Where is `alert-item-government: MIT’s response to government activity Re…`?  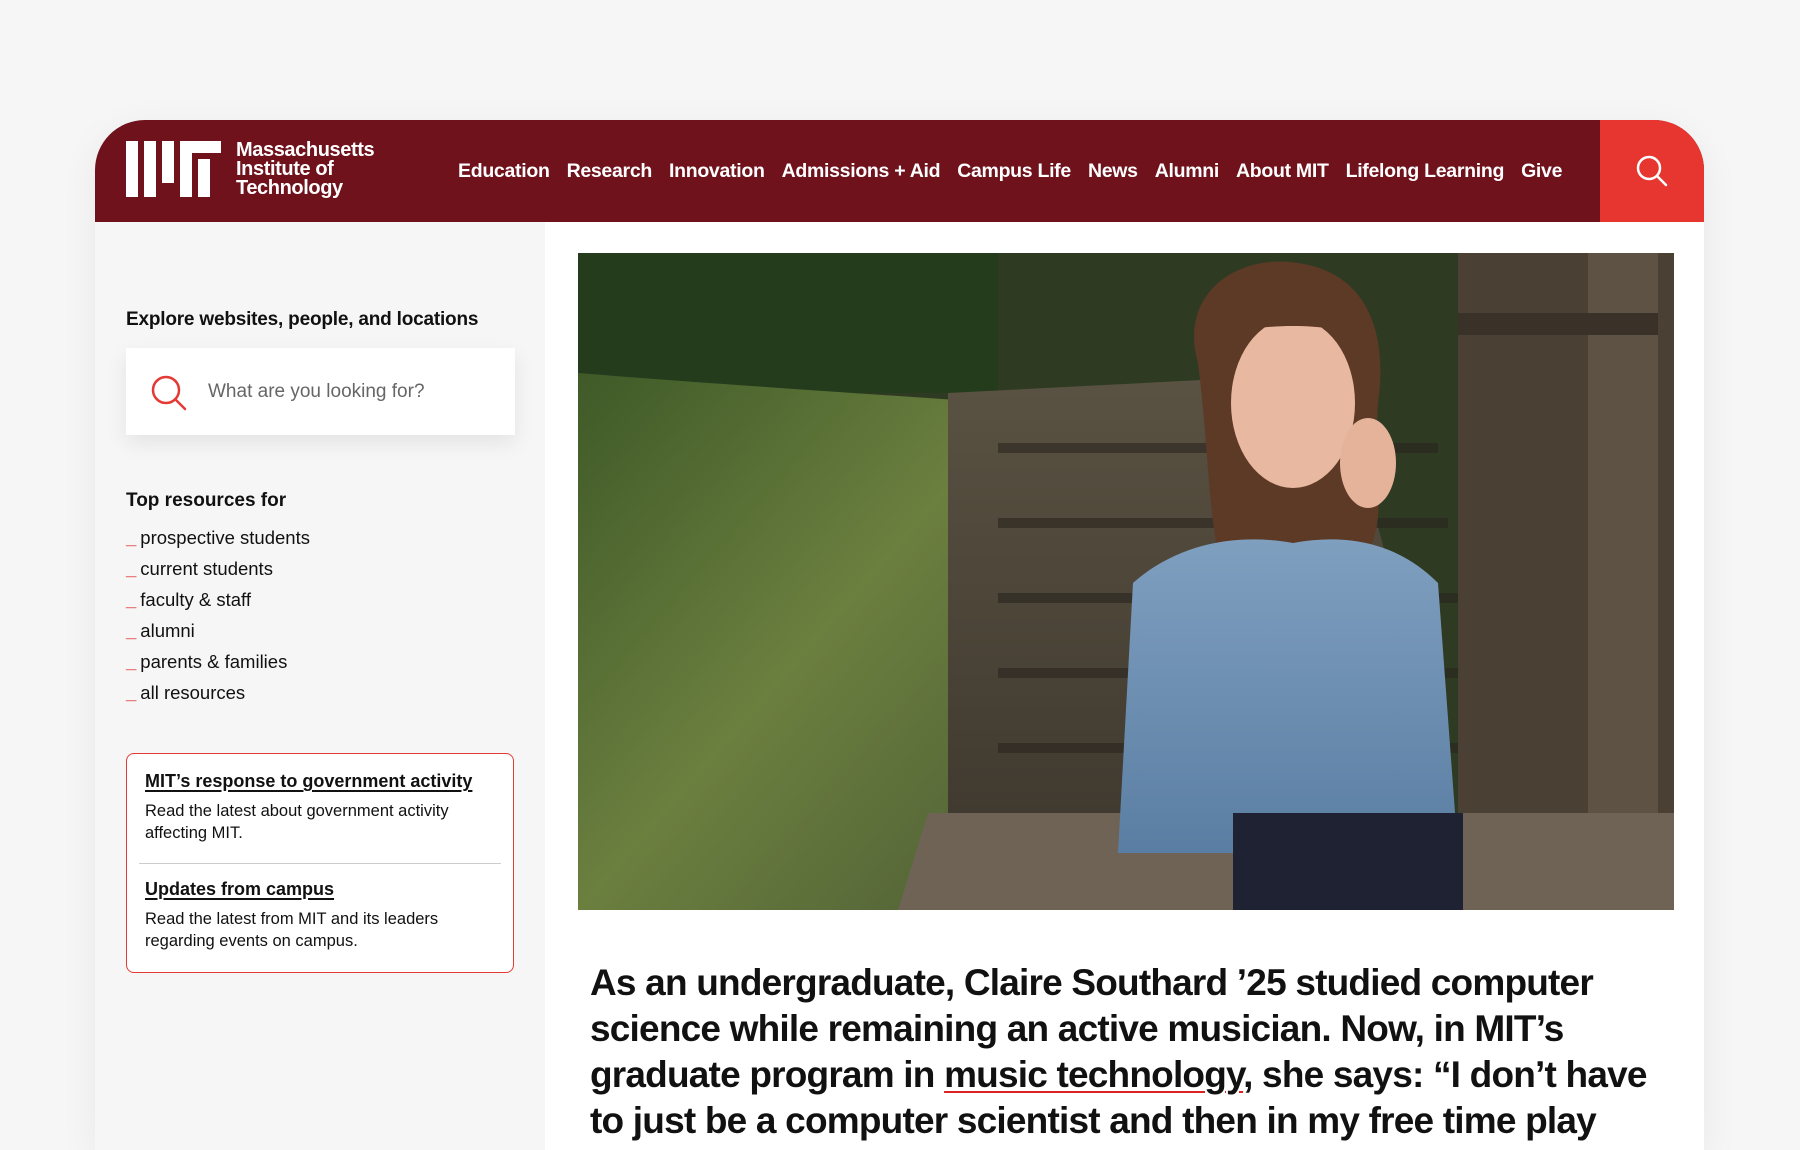 alert-item-government: MIT’s response to government activity Re… is located at coordinates (325, 807).